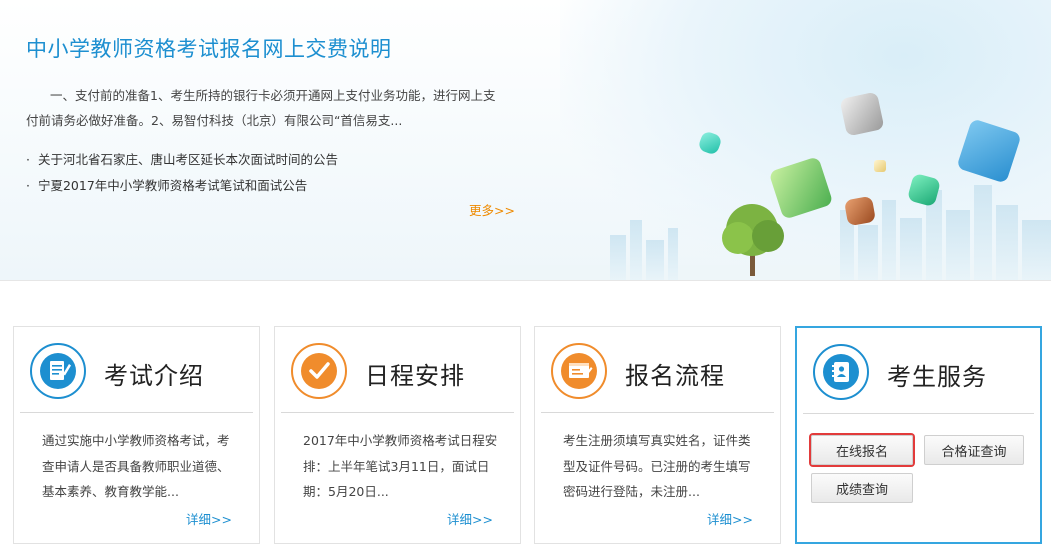 This screenshot has width=1051, height=549. Describe the element at coordinates (415, 376) in the screenshot. I see `card-title: 日程安排` at that location.